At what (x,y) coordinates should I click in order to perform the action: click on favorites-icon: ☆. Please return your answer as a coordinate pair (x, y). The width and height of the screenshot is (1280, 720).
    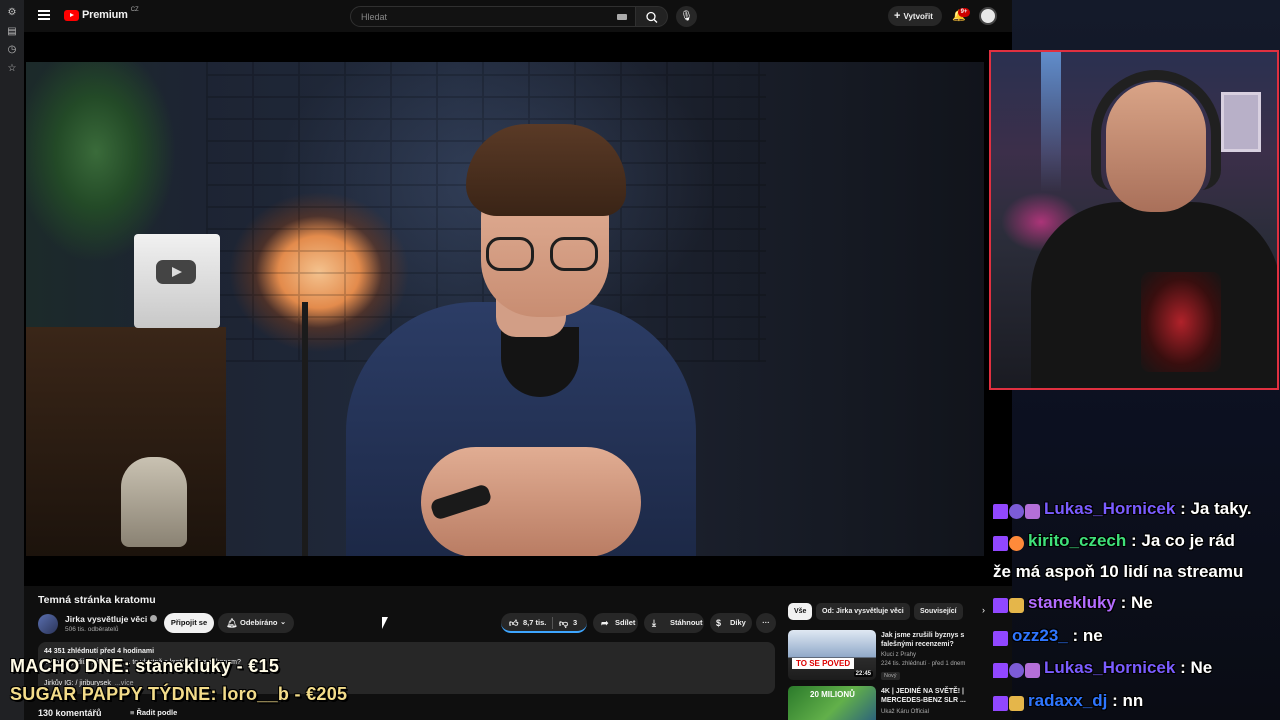
    Looking at the image, I should click on (12, 69).